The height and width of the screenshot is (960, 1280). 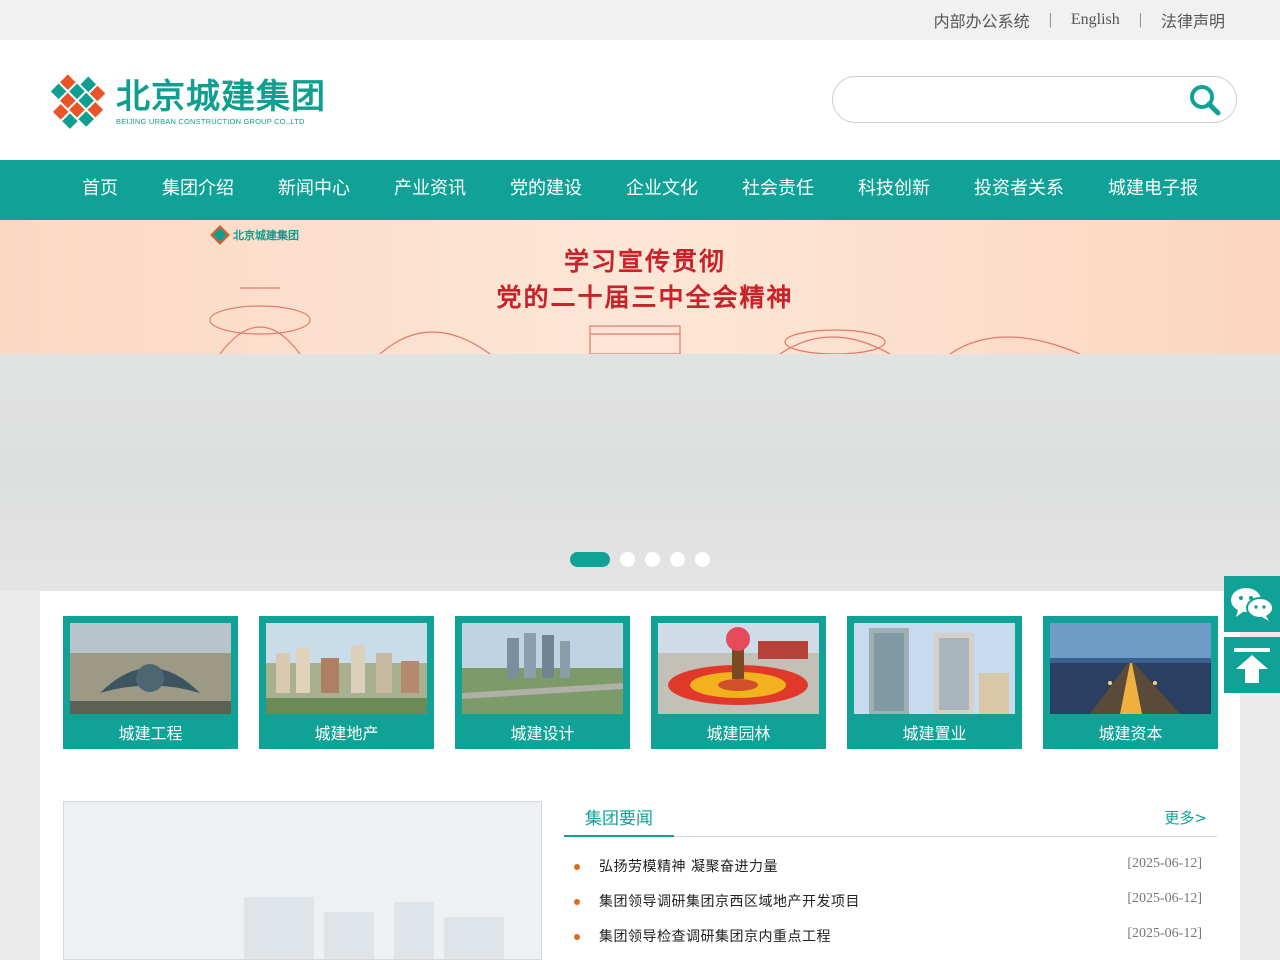 I want to click on tile-label: 城建设计, so click(x=542, y=733).